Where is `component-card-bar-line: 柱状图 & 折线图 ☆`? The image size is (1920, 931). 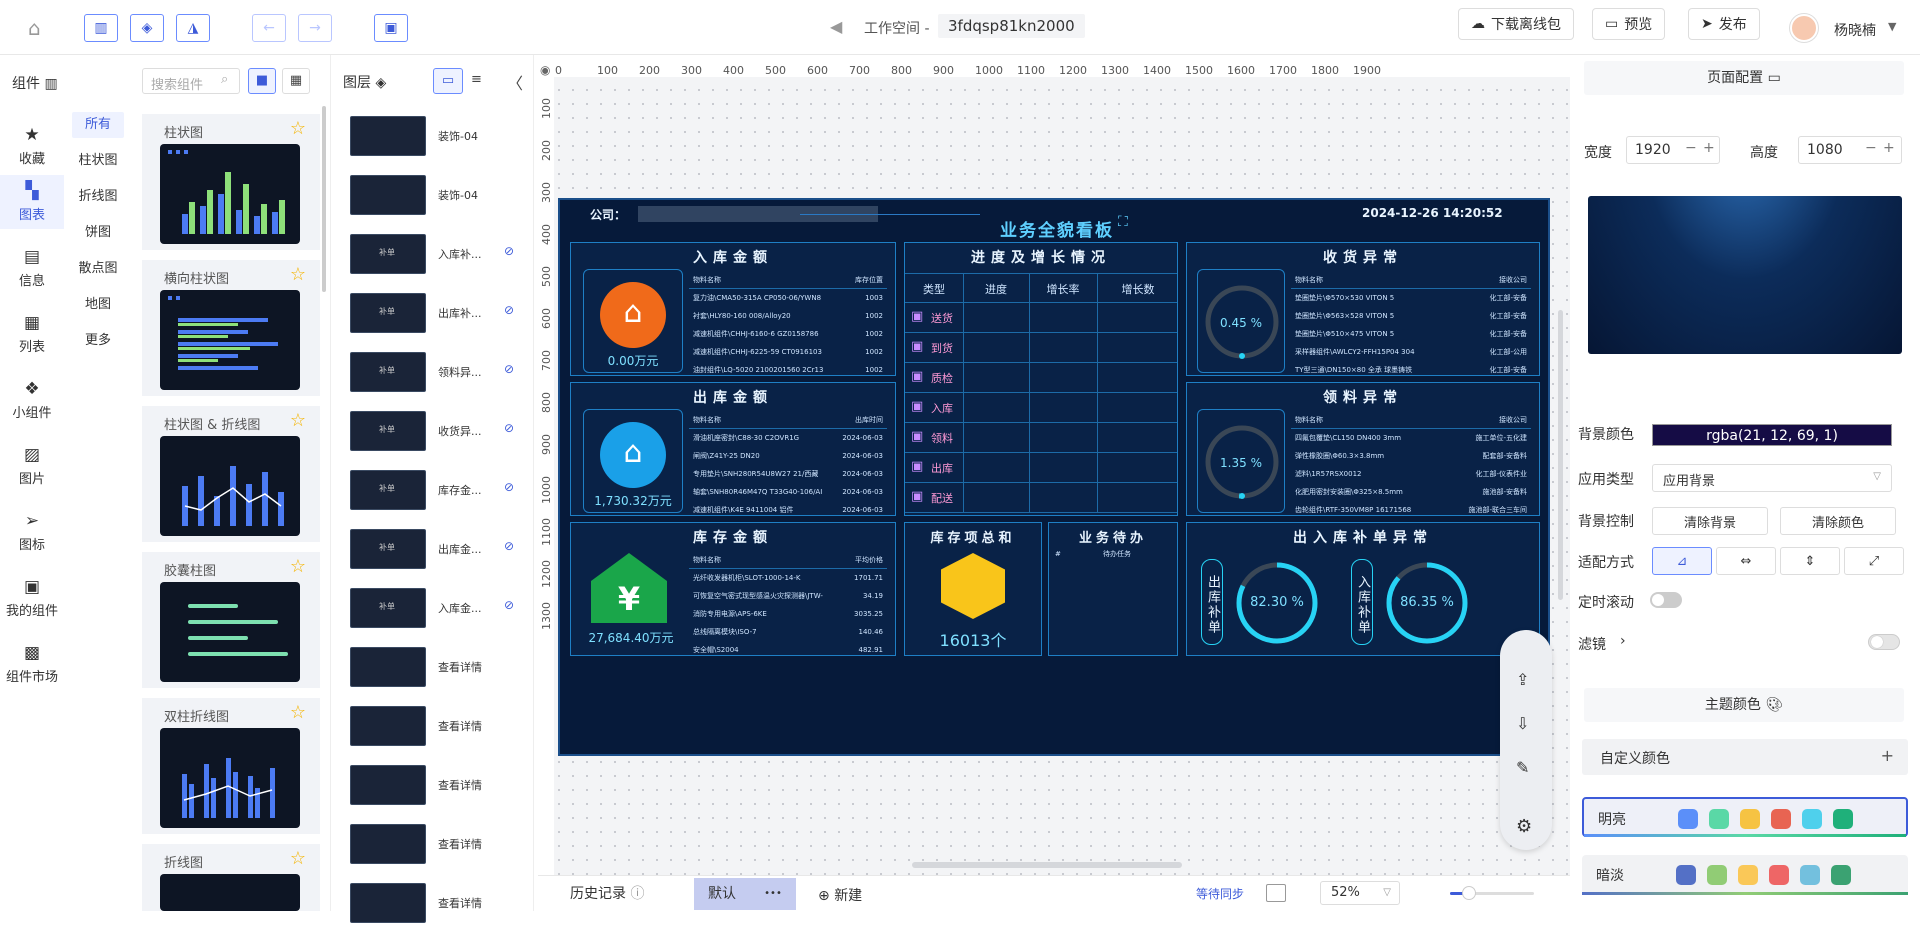 component-card-bar-line: 柱状图 & 折线图 ☆ is located at coordinates (231, 474).